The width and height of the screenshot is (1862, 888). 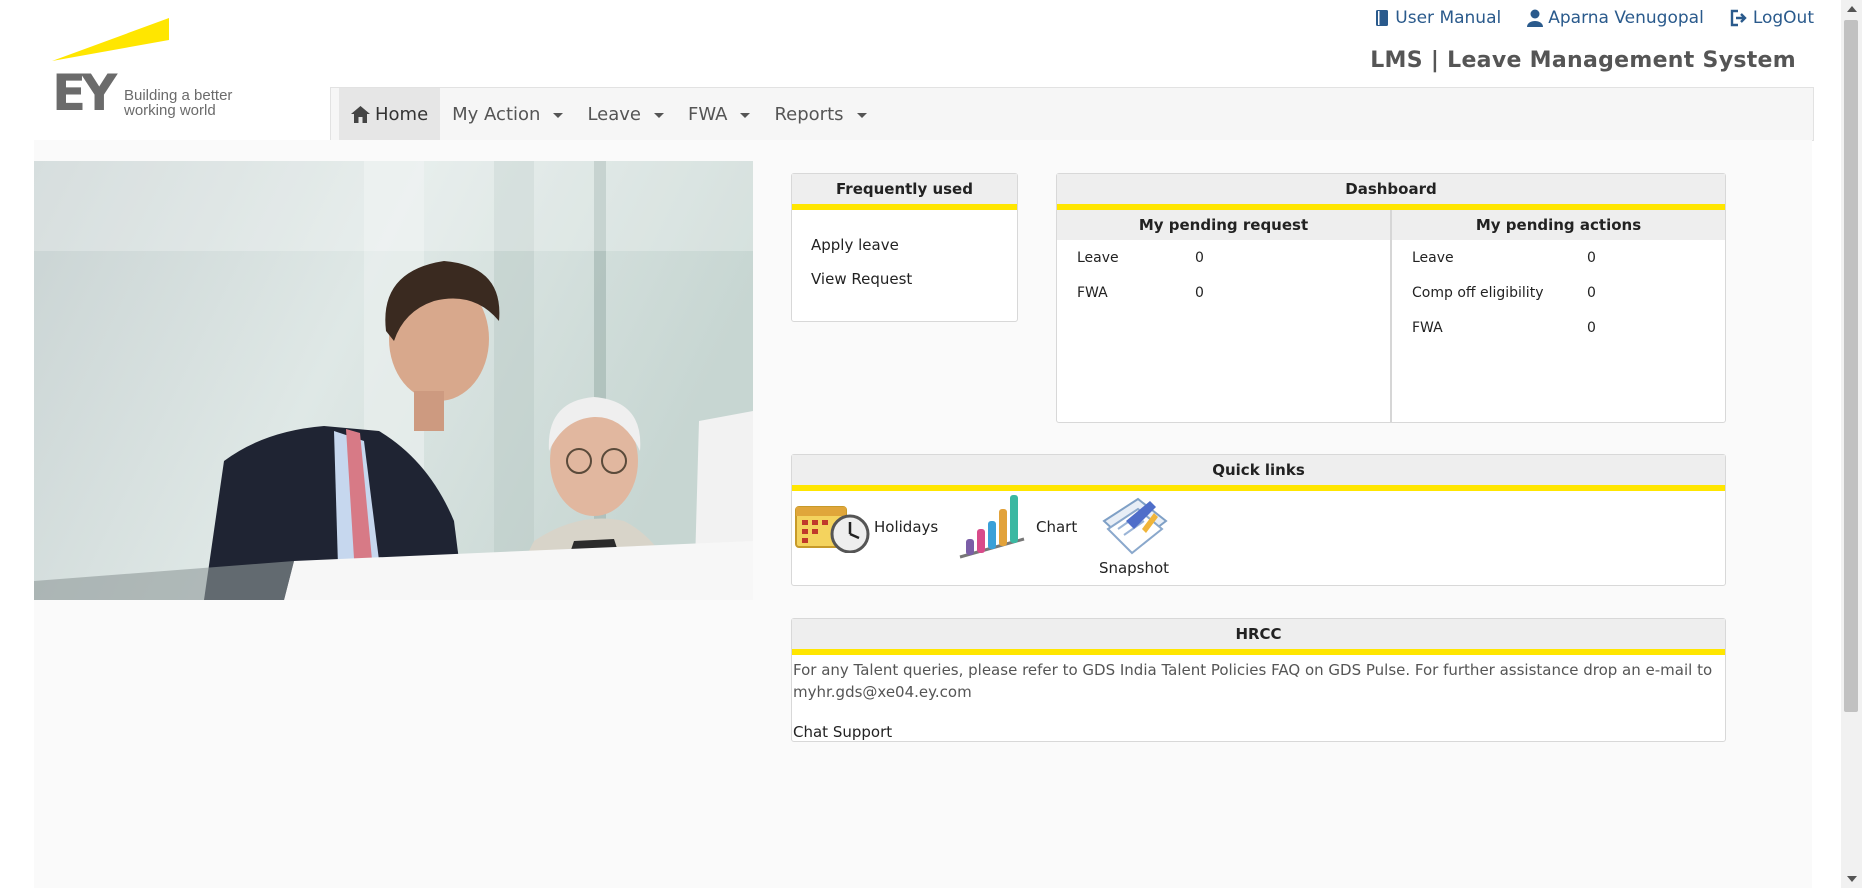 I want to click on user-manual-link: User Manual, so click(x=1438, y=18).